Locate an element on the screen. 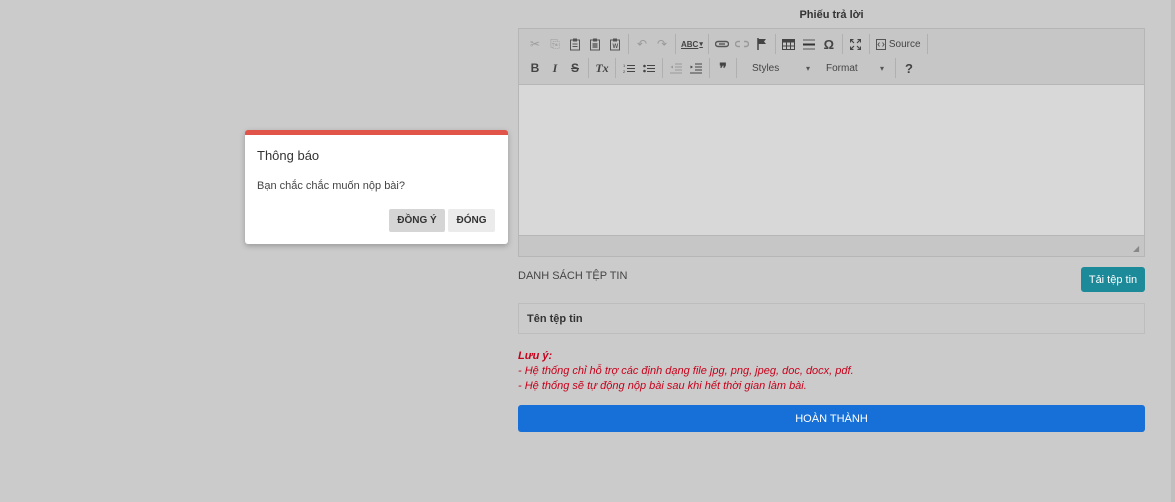 The image size is (1175, 502). note-title: Lưu ý: is located at coordinates (535, 356).